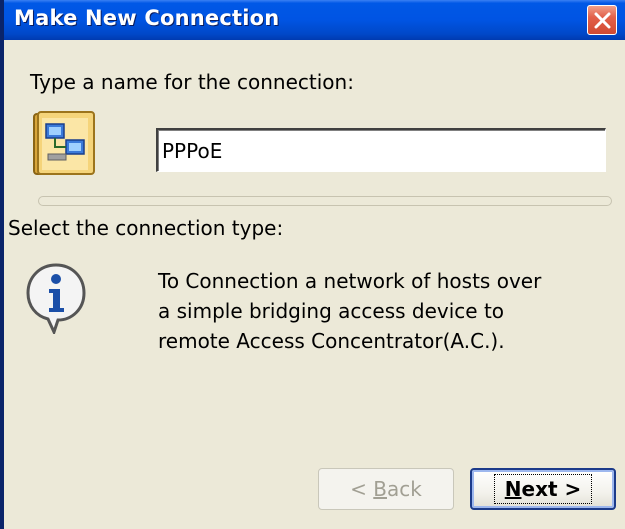  Describe the element at coordinates (146, 228) in the screenshot. I see `connection-type-label: Select the connection type:` at that location.